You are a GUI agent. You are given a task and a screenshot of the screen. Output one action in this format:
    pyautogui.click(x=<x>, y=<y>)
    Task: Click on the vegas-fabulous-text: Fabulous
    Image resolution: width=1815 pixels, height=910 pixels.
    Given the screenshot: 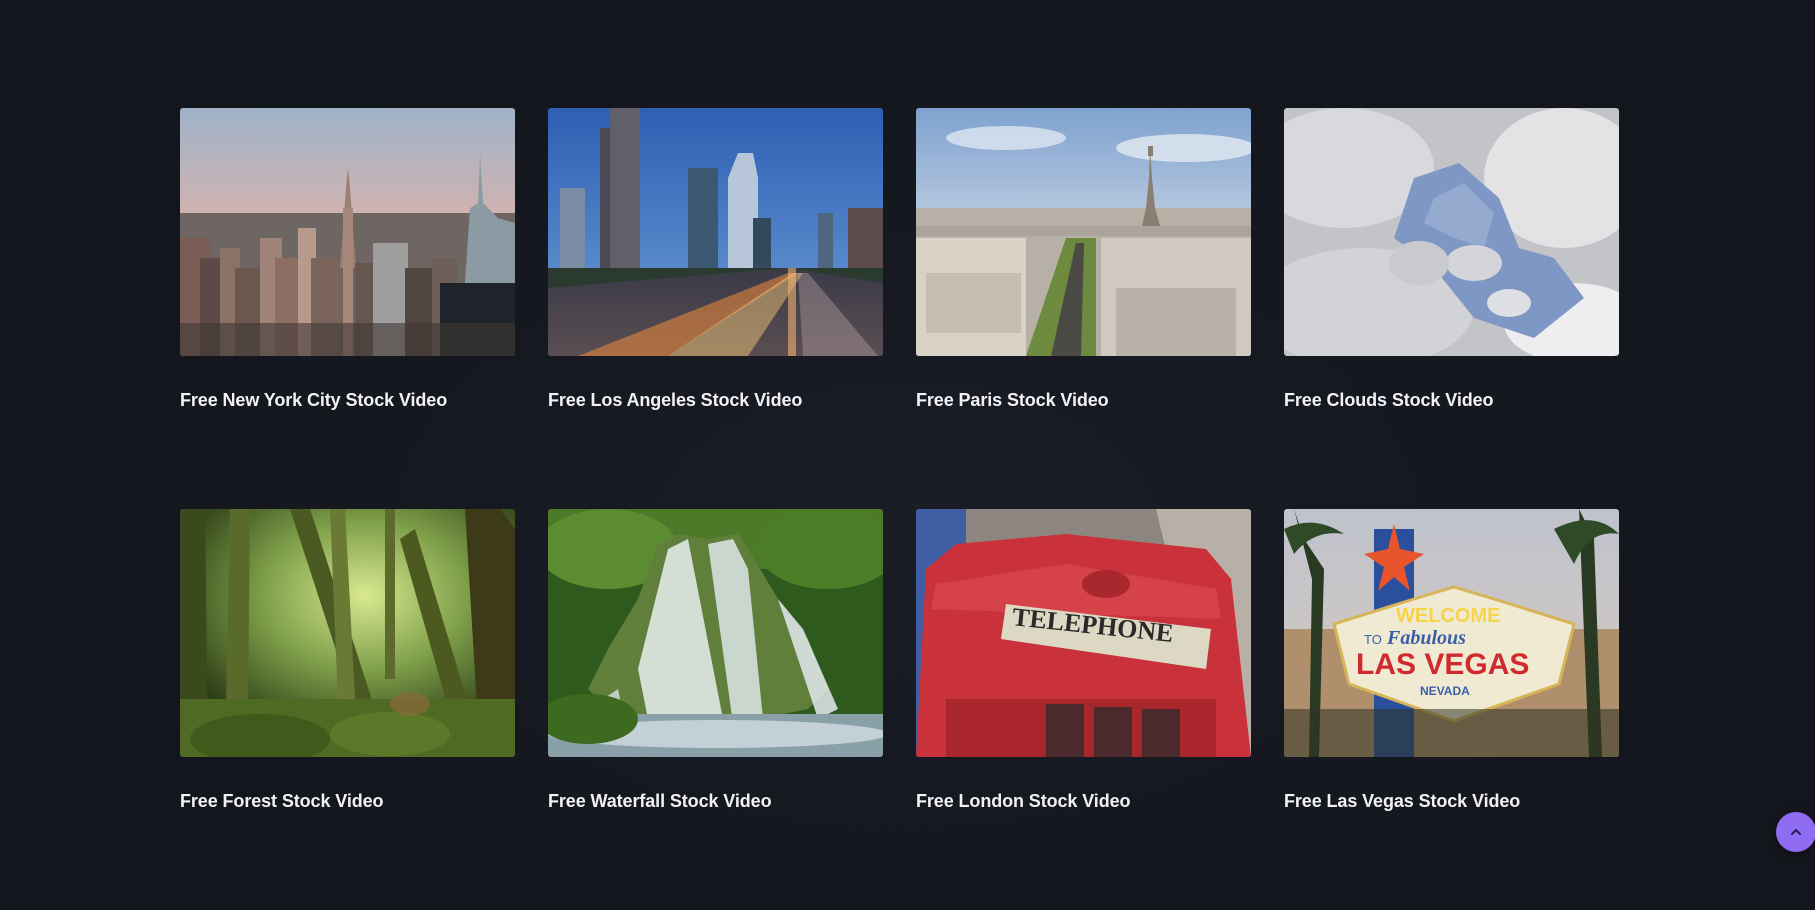 What is the action you would take?
    pyautogui.click(x=1426, y=638)
    